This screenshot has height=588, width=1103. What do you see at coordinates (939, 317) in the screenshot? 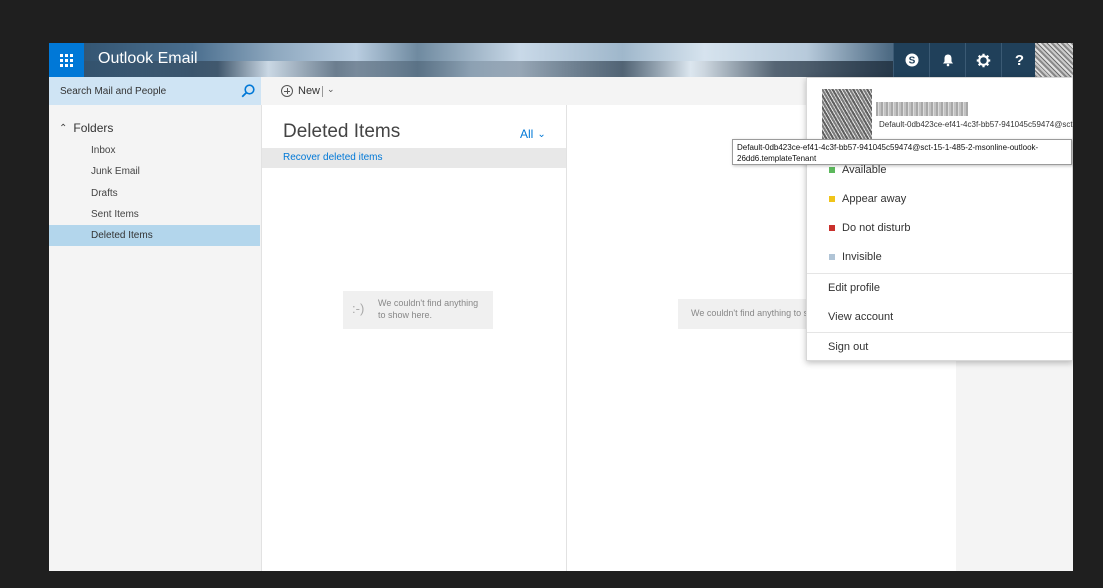
I see `view-account-link: View account` at bounding box center [939, 317].